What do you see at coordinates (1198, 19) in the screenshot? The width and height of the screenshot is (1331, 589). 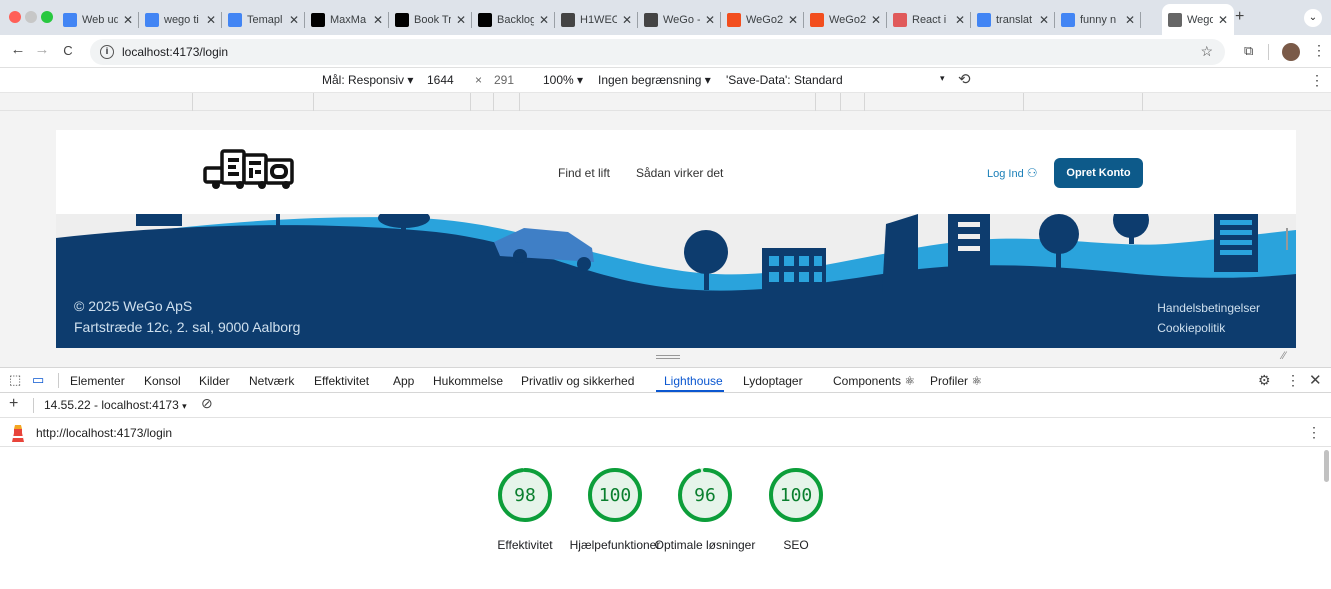 I see `browser-tab: Wego ✕` at bounding box center [1198, 19].